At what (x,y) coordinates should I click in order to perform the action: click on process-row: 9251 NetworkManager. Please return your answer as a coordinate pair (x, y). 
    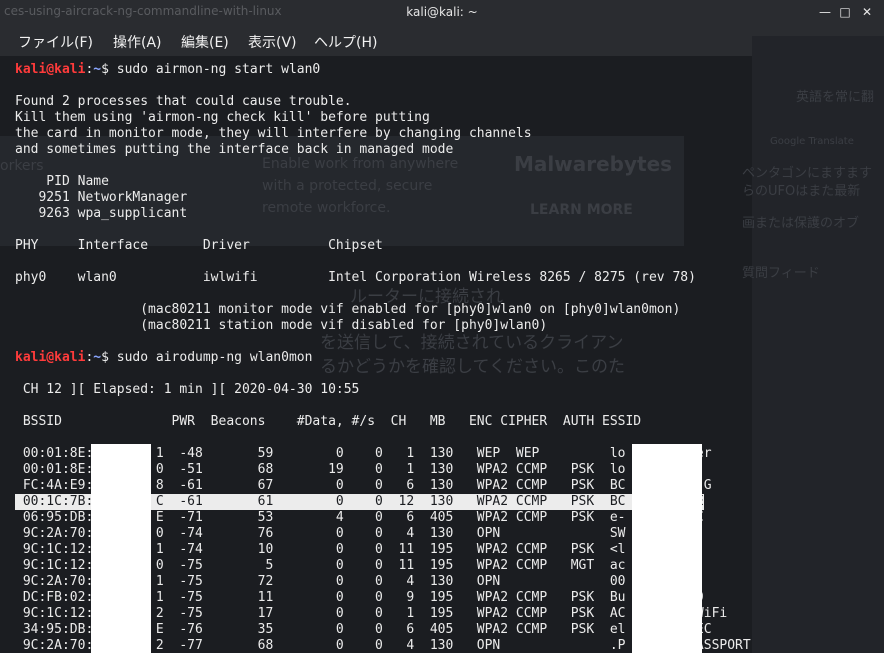
    Looking at the image, I should click on (101, 197).